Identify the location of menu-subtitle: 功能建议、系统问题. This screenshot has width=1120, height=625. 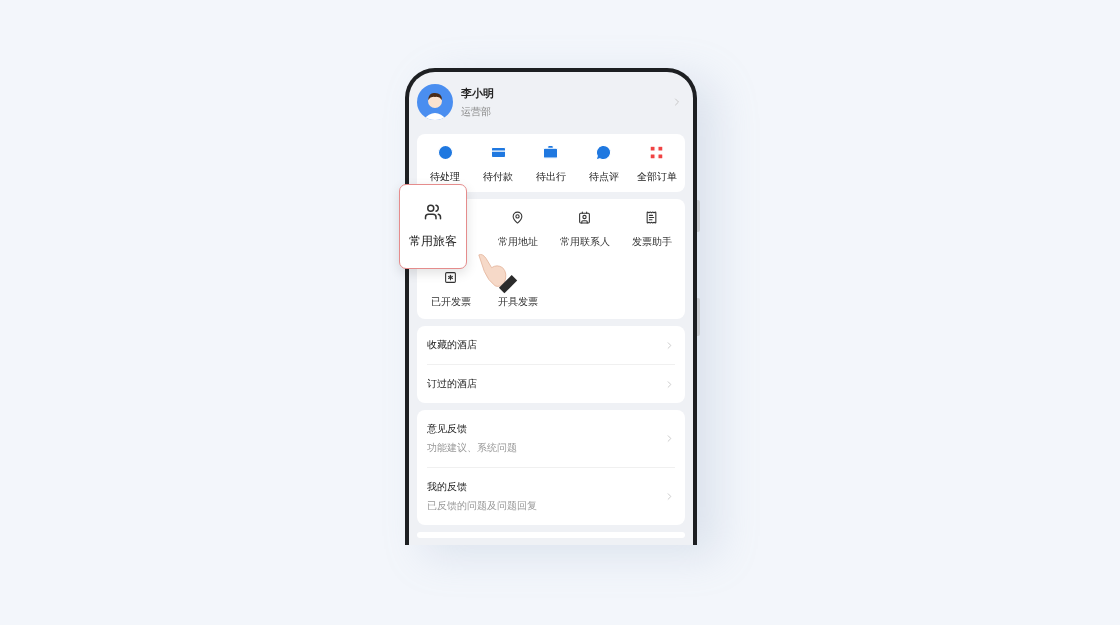
(472, 448).